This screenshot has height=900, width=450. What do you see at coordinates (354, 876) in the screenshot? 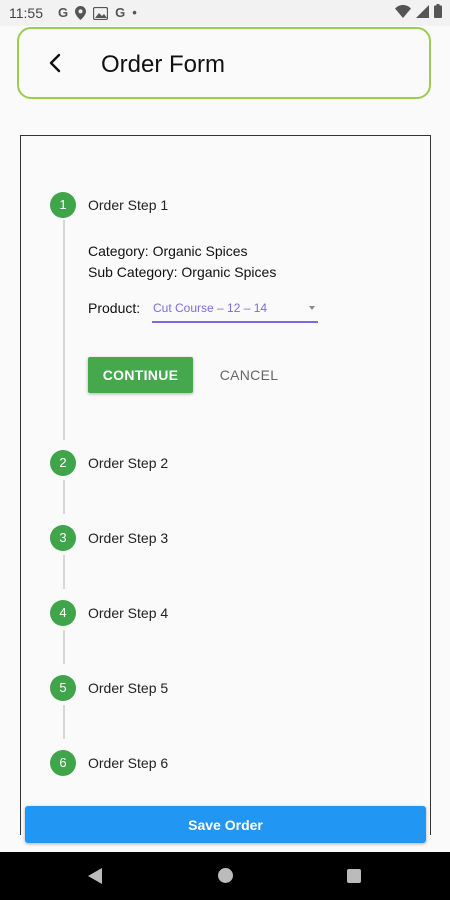
I see `recents-icon` at bounding box center [354, 876].